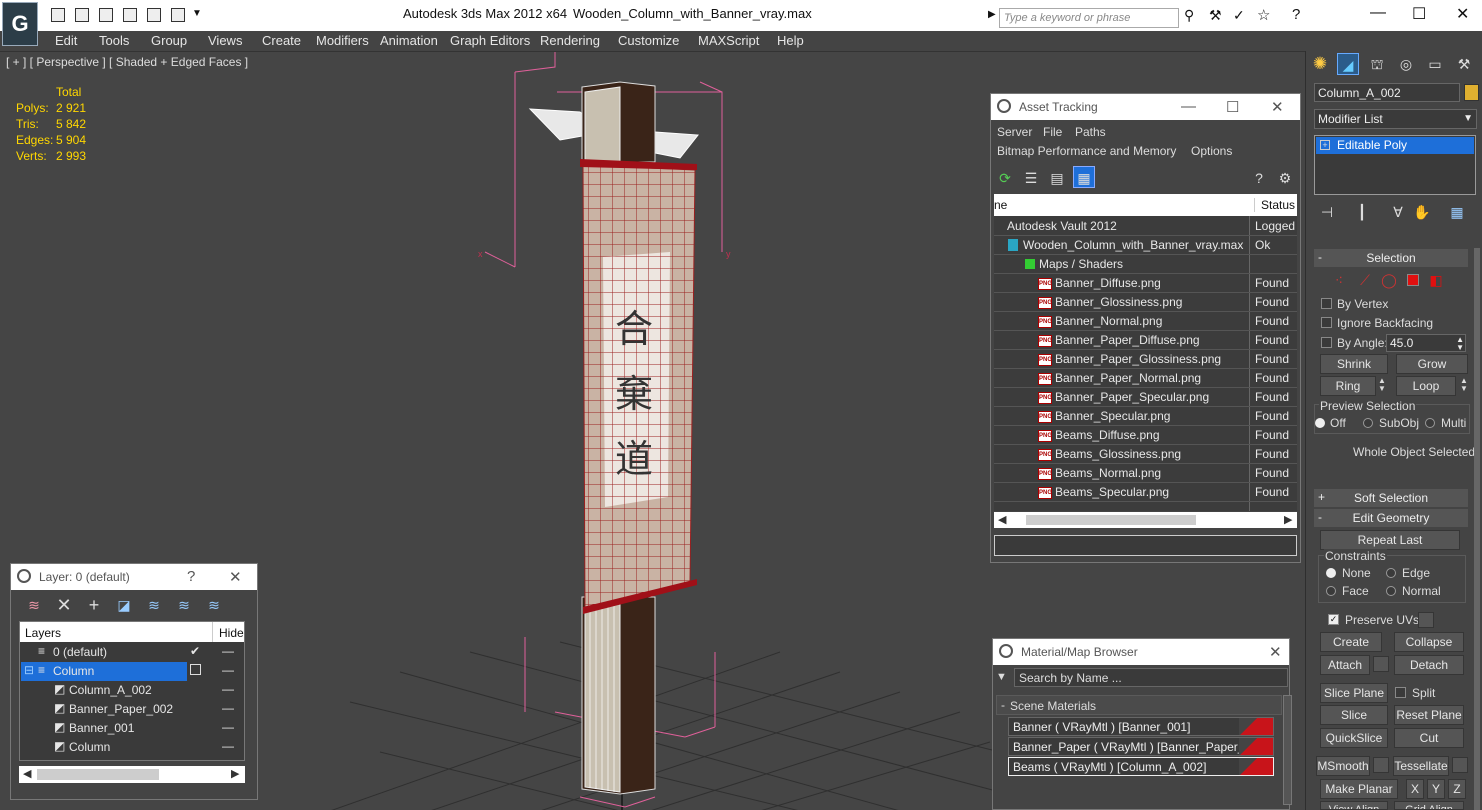  Describe the element at coordinates (1141, 726) in the screenshot. I see `material-row-banner: Banner ( VRayMtl ) [Banner_001]` at that location.